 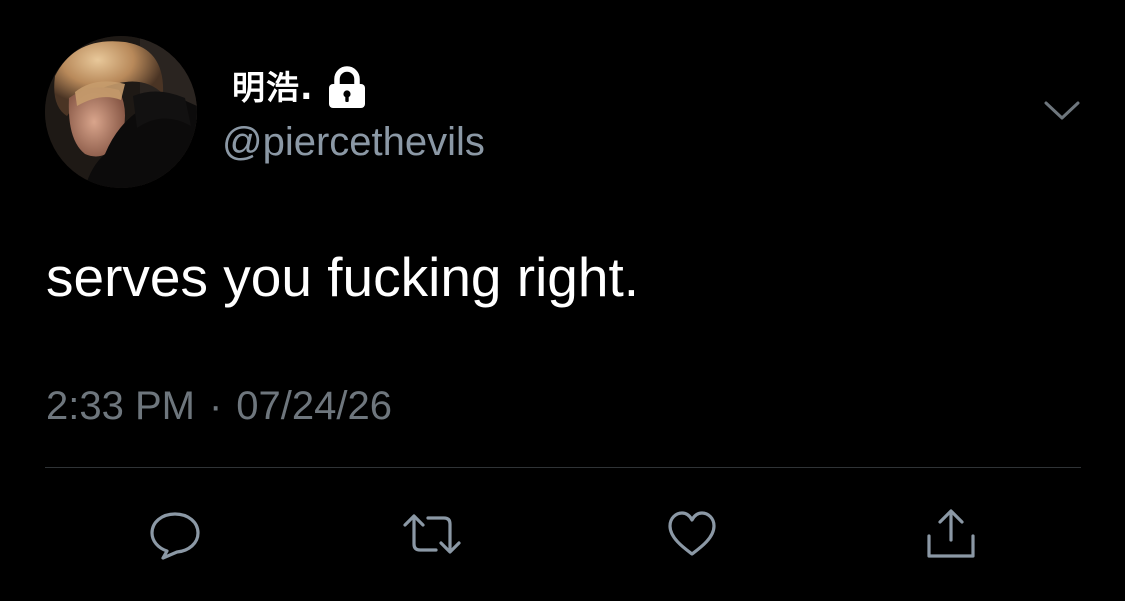 I want to click on tweet-meta: 2:33 PM · 07/24/26, so click(x=219, y=406).